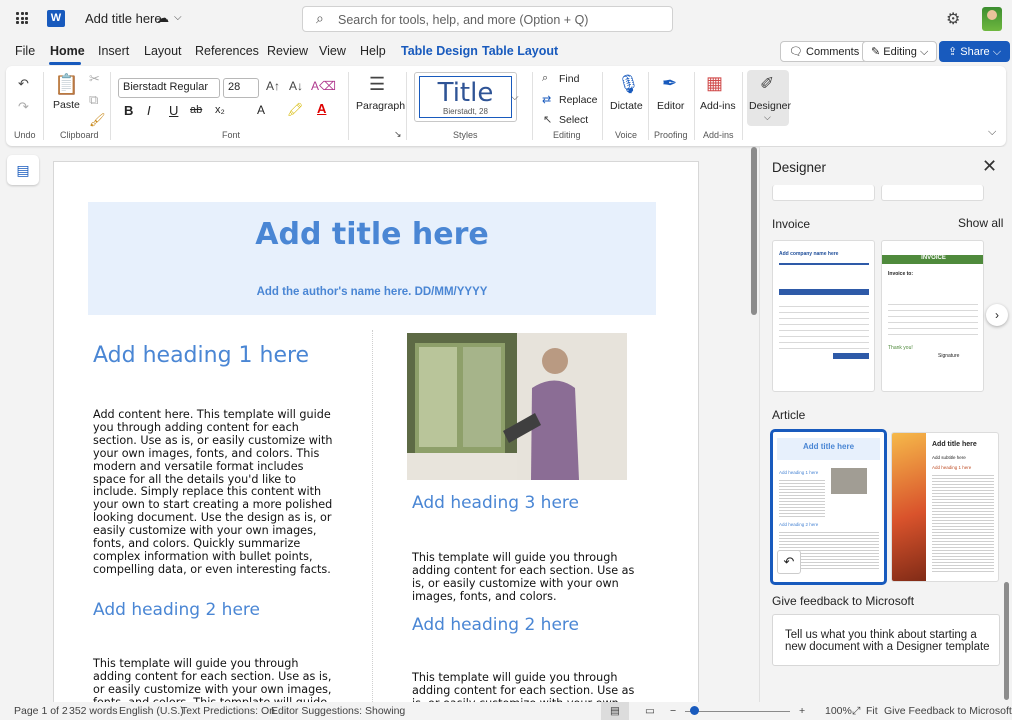 The image size is (1012, 720). What do you see at coordinates (992, 132) in the screenshot?
I see `collapse-ribbon-icon: ⌵` at bounding box center [992, 132].